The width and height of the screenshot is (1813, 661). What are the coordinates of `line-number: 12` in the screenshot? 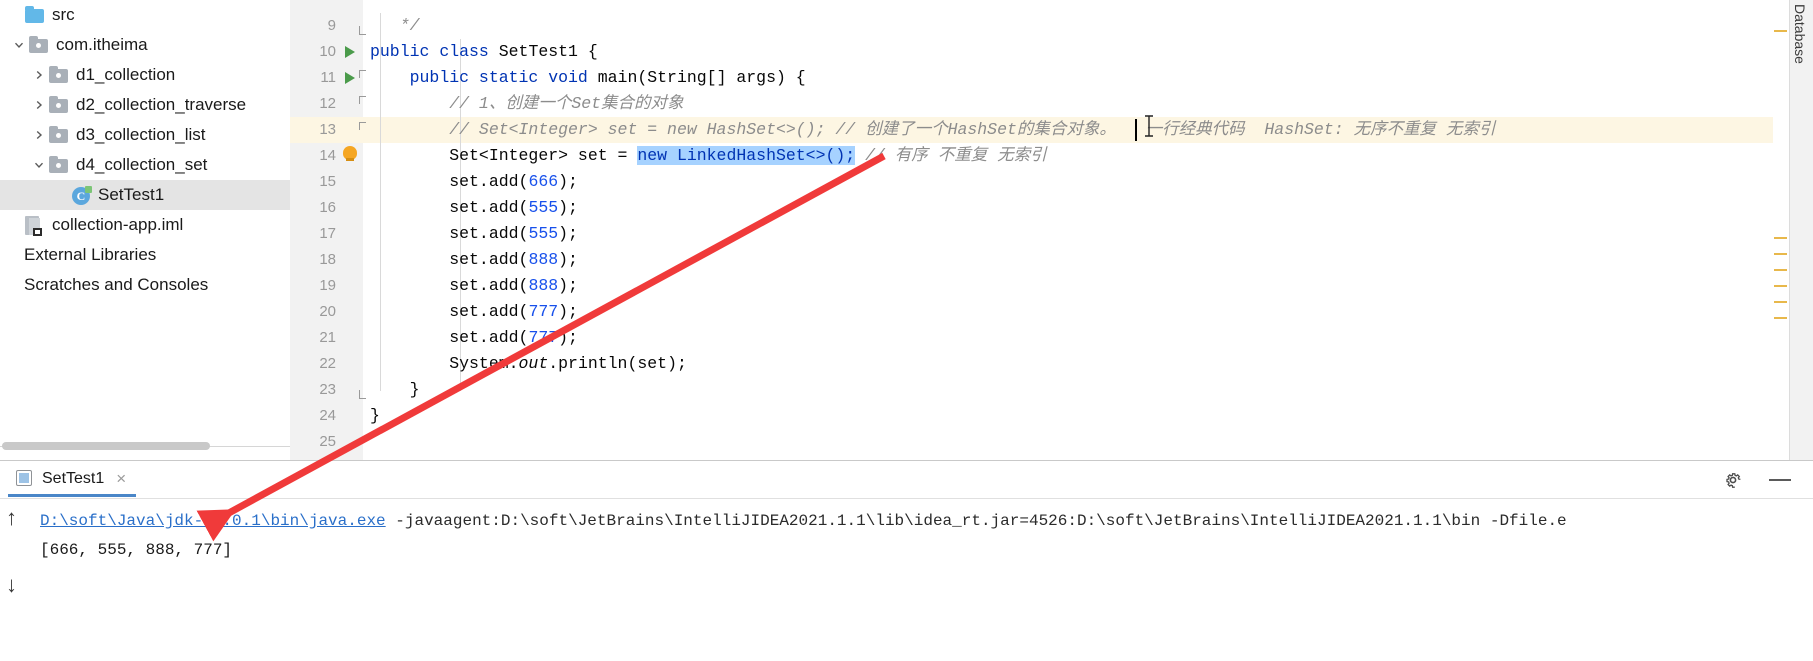 It's located at (327, 103).